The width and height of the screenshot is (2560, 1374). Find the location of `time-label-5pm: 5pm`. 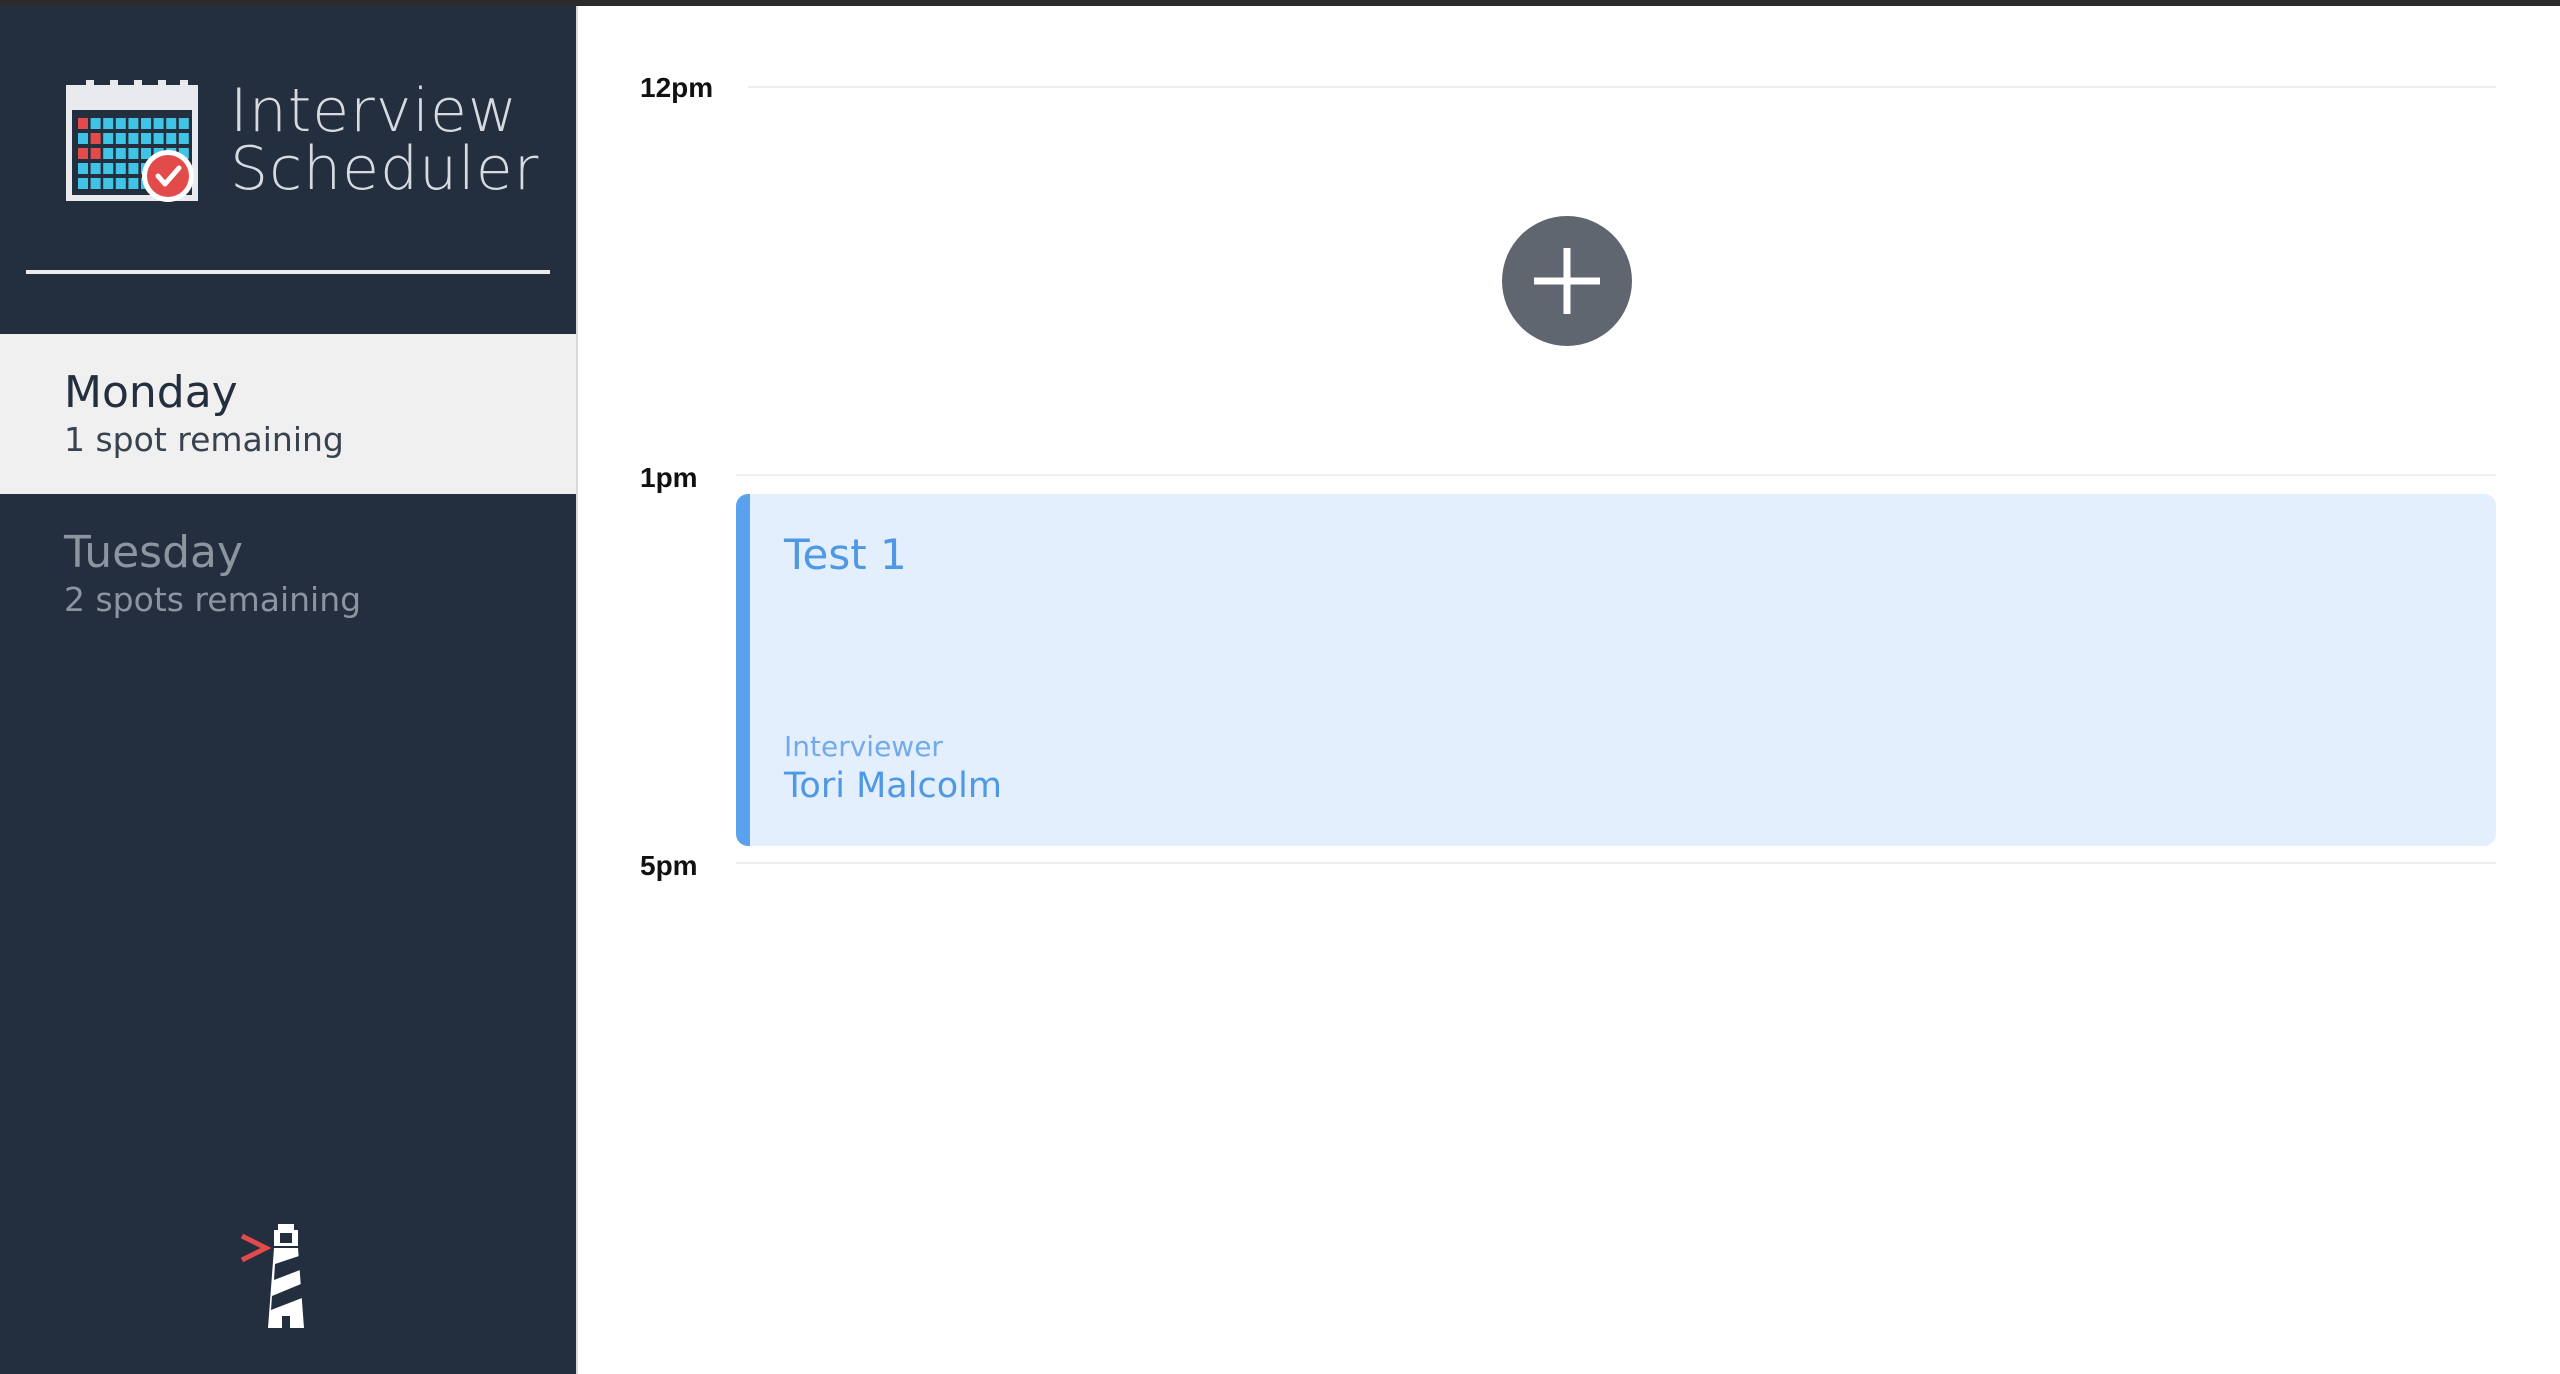

time-label-5pm: 5pm is located at coordinates (669, 865).